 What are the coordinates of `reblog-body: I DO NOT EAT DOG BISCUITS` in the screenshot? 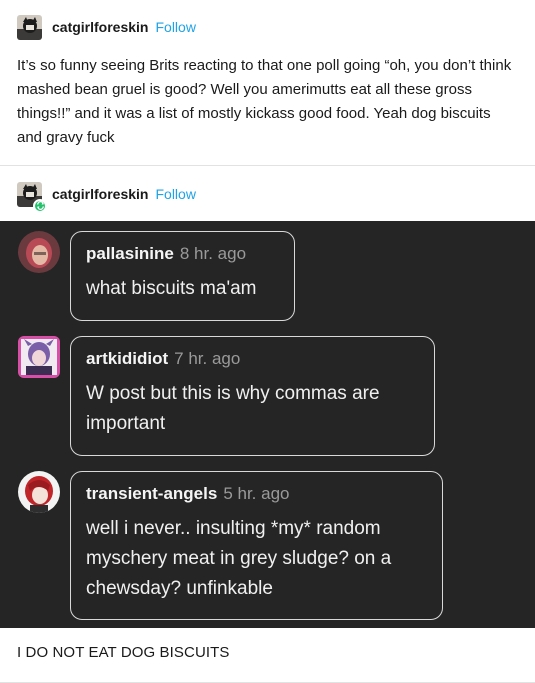 It's located at (123, 652).